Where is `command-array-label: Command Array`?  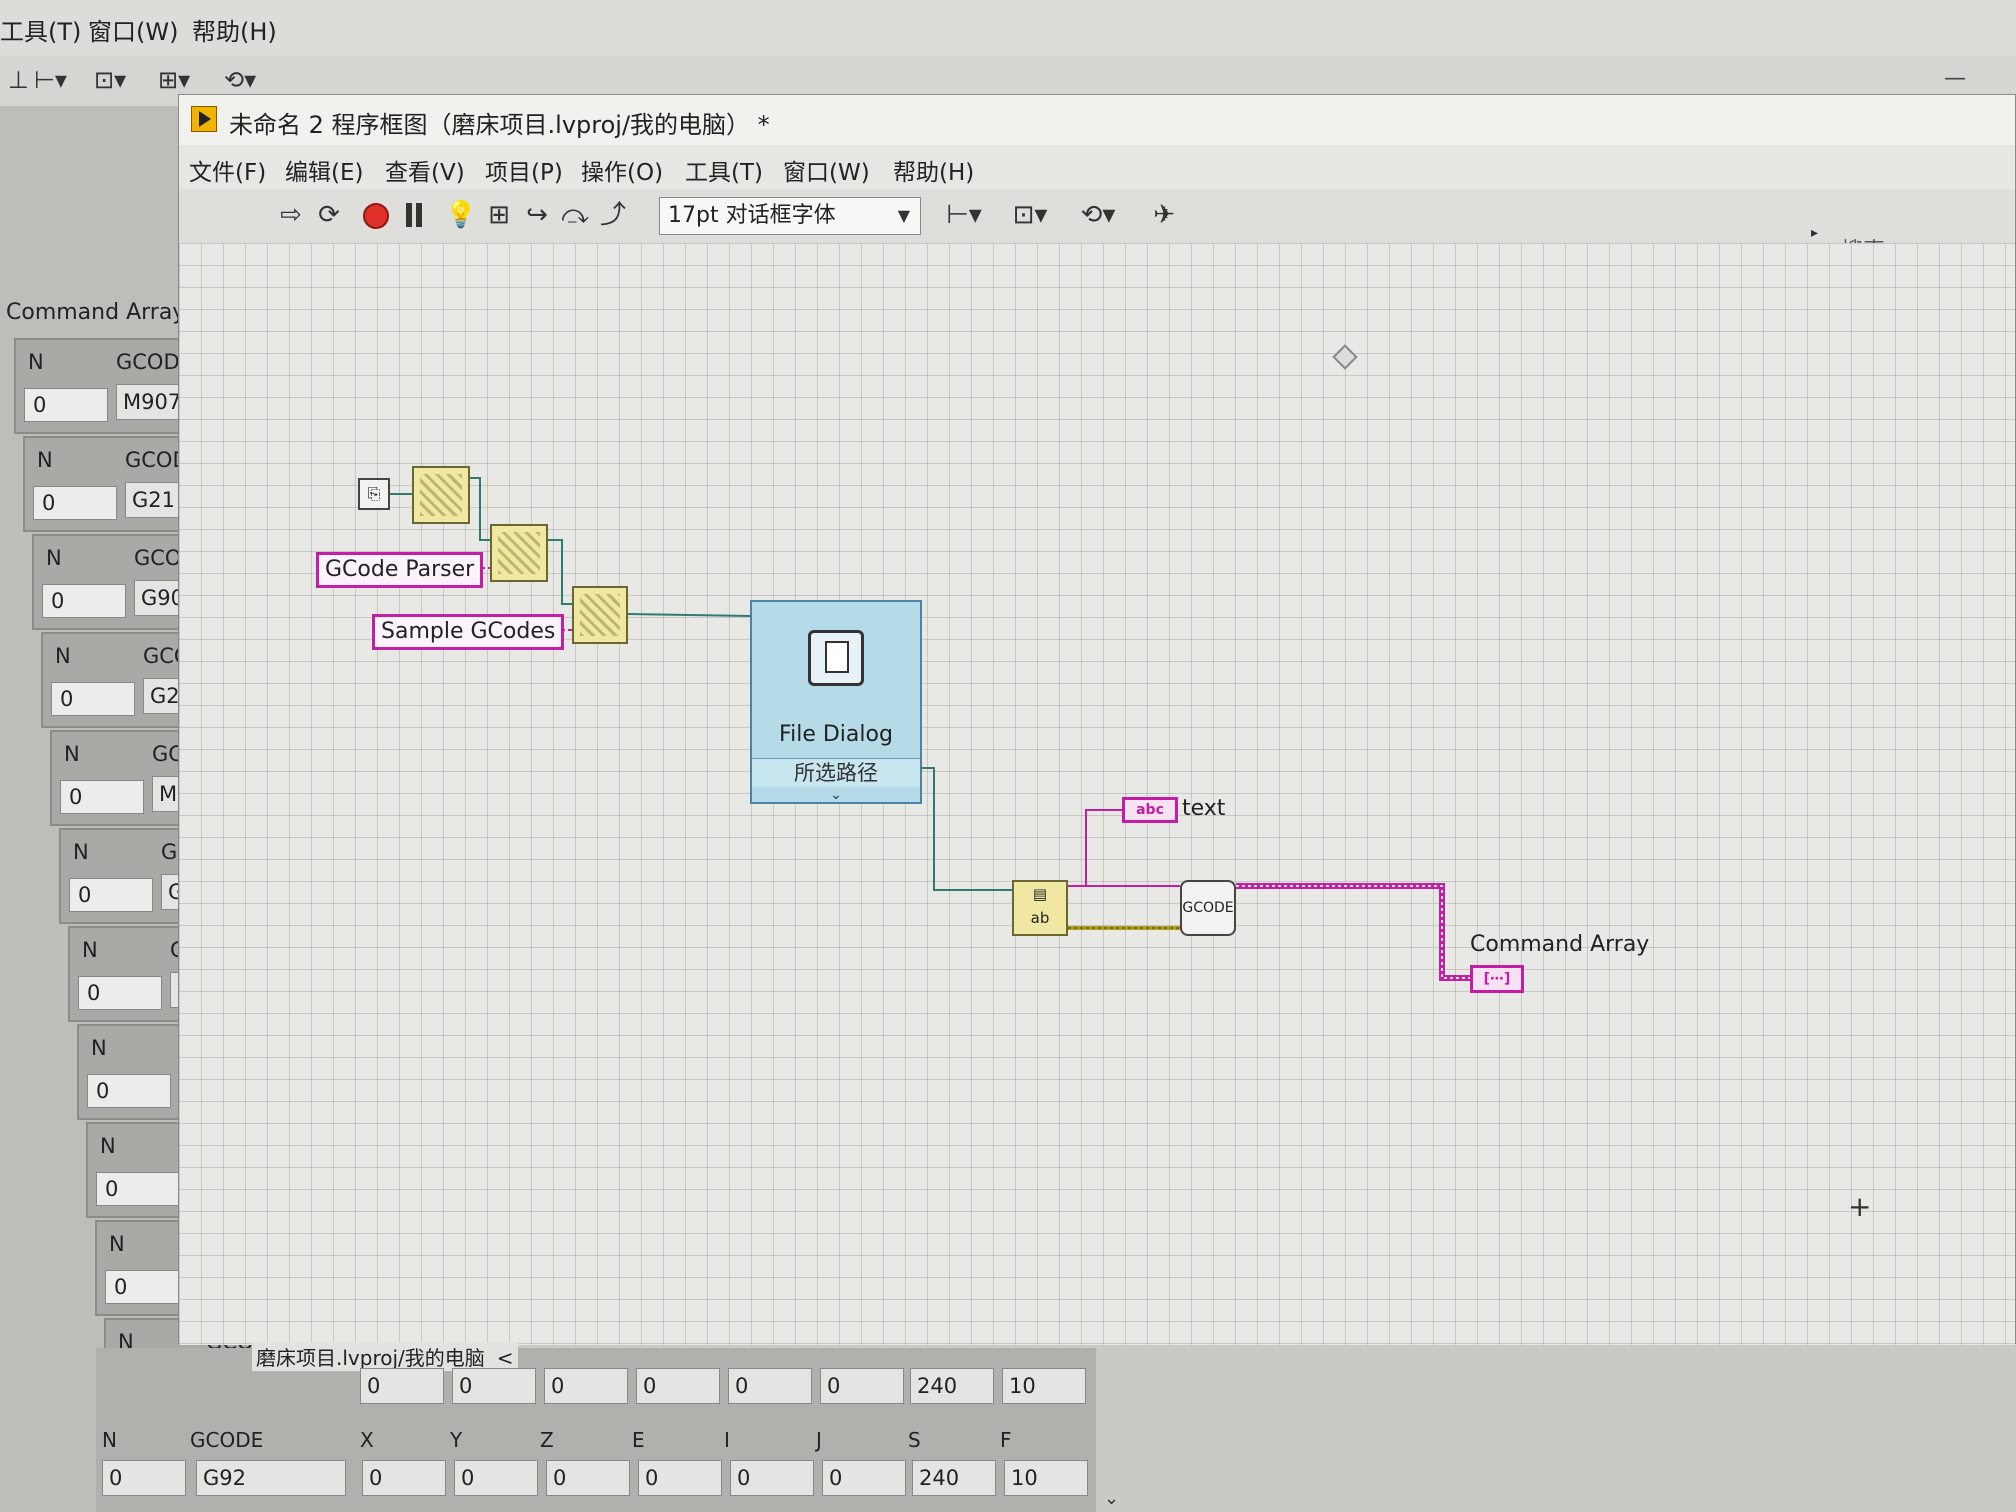 command-array-label: Command Array is located at coordinates (1560, 944).